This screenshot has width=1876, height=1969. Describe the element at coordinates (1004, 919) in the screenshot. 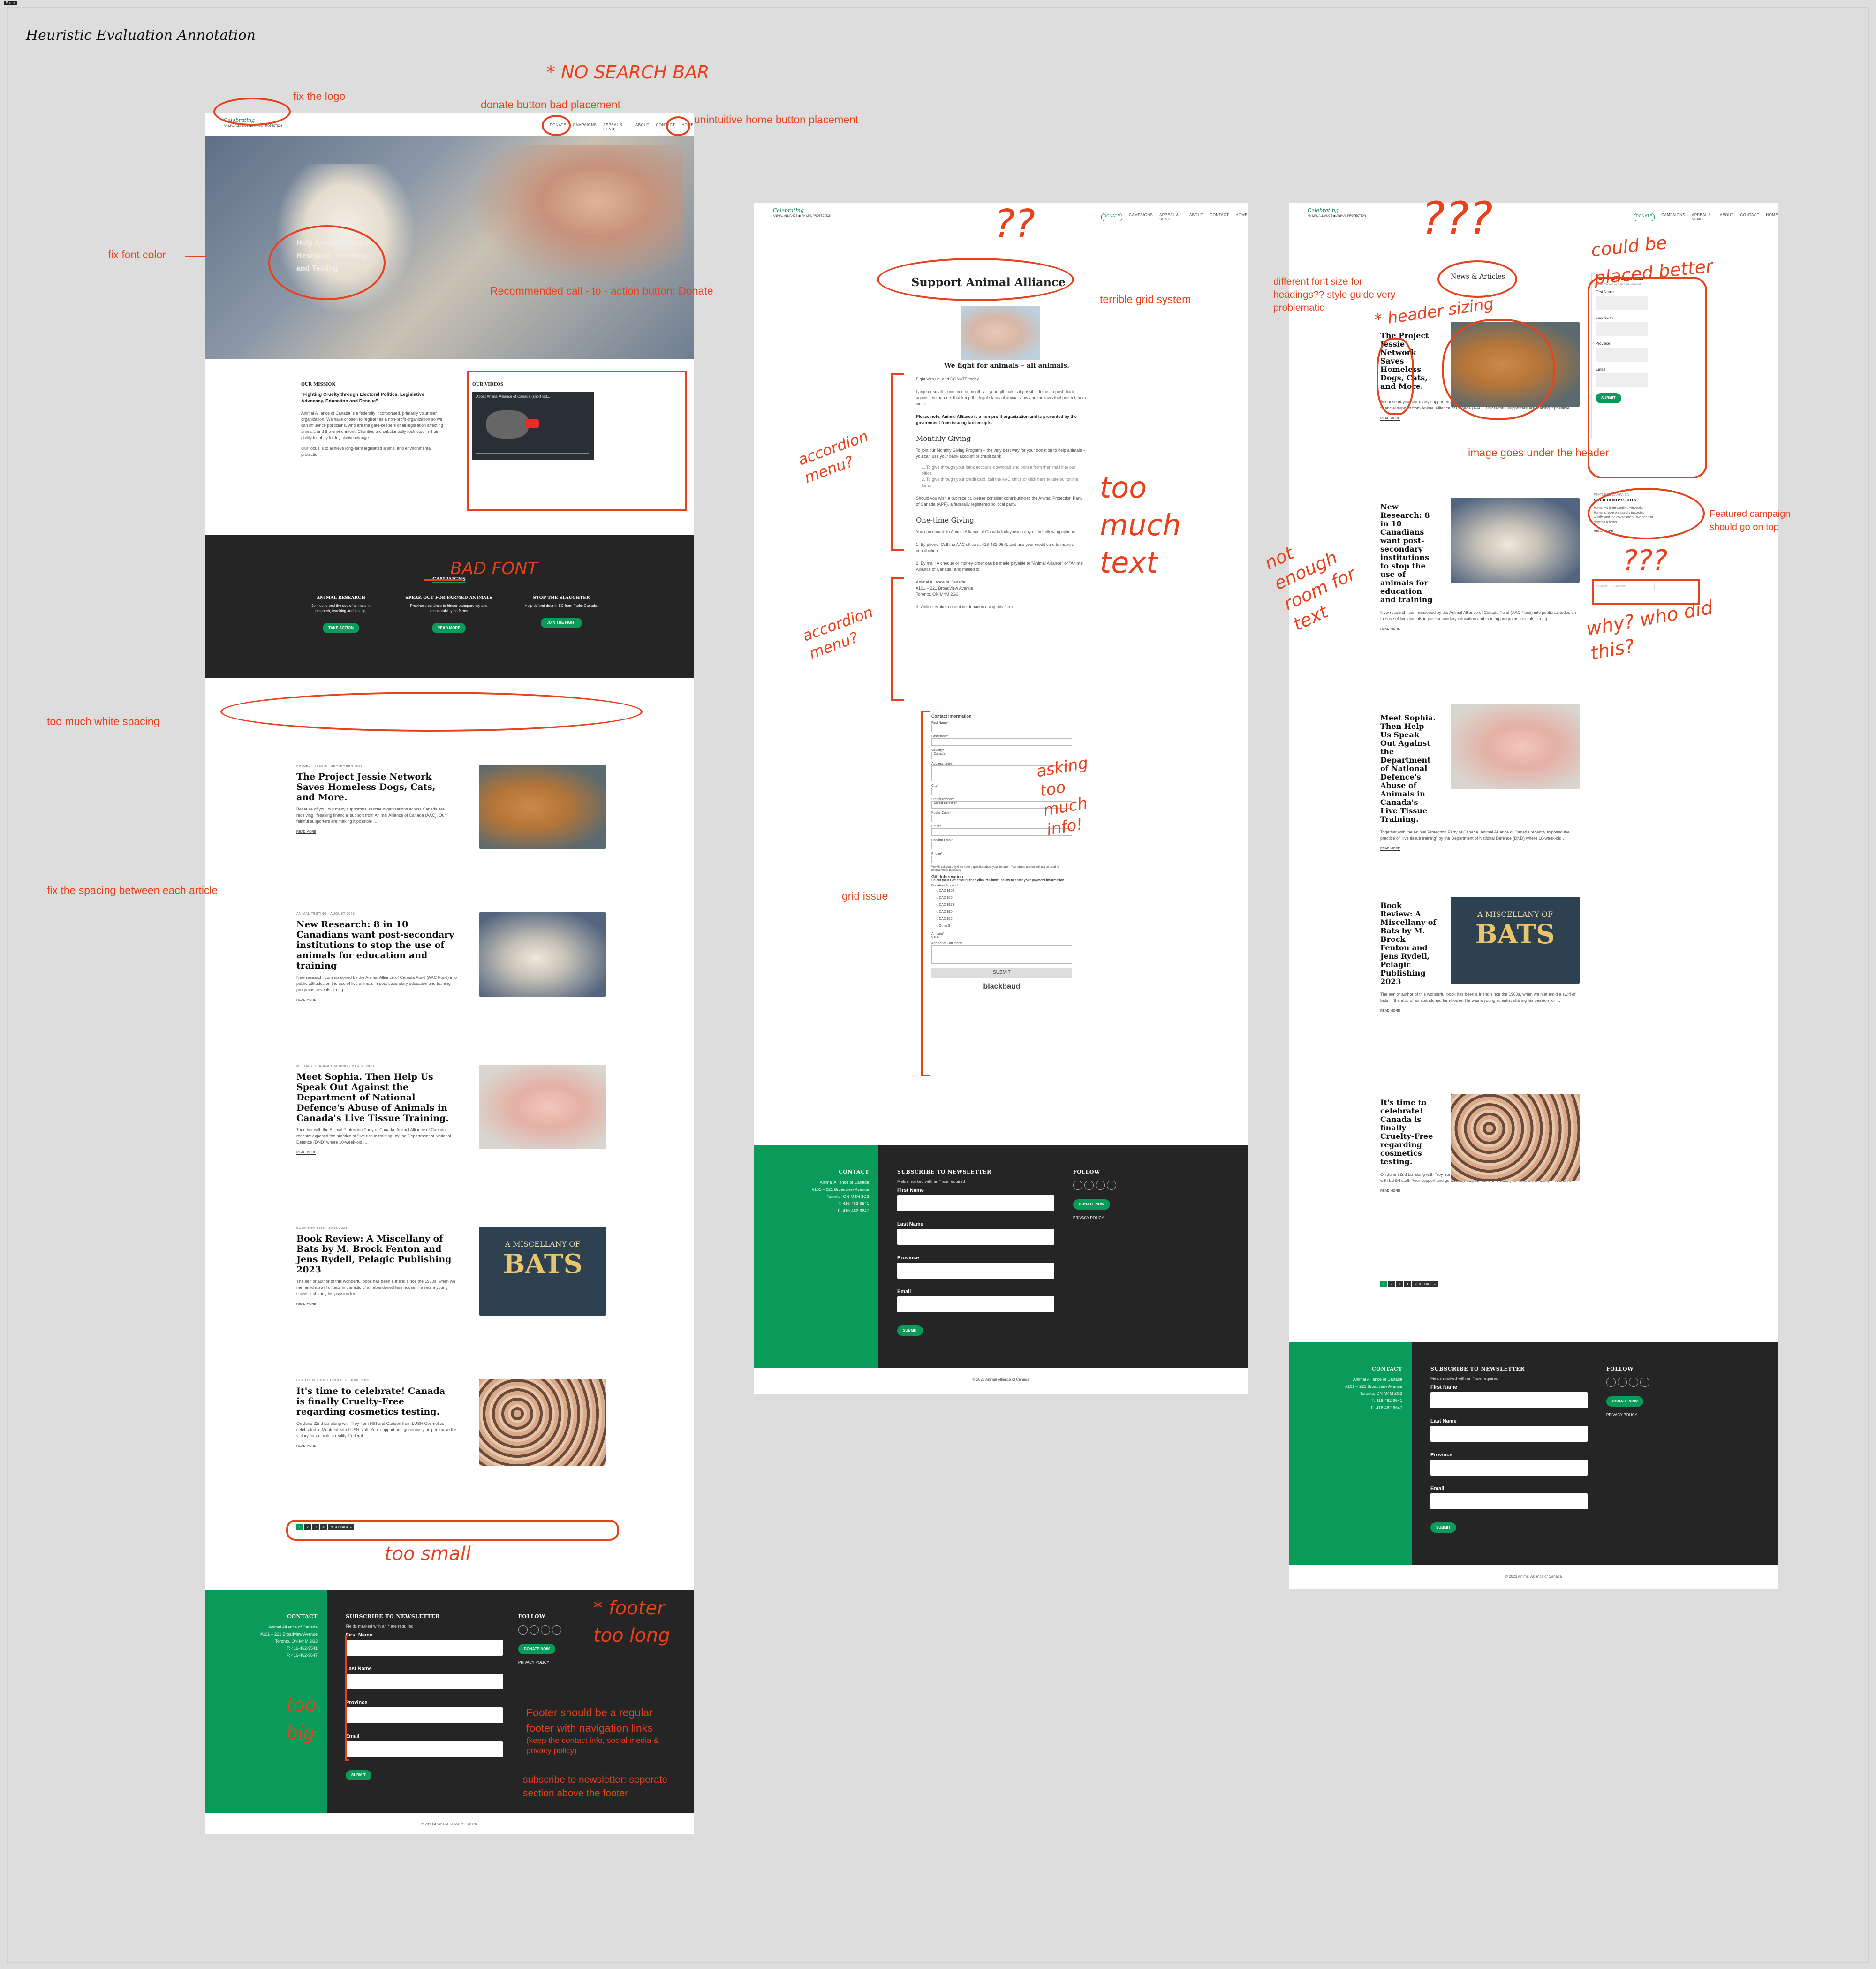

I see `amount-option: ○ CAD $25` at that location.